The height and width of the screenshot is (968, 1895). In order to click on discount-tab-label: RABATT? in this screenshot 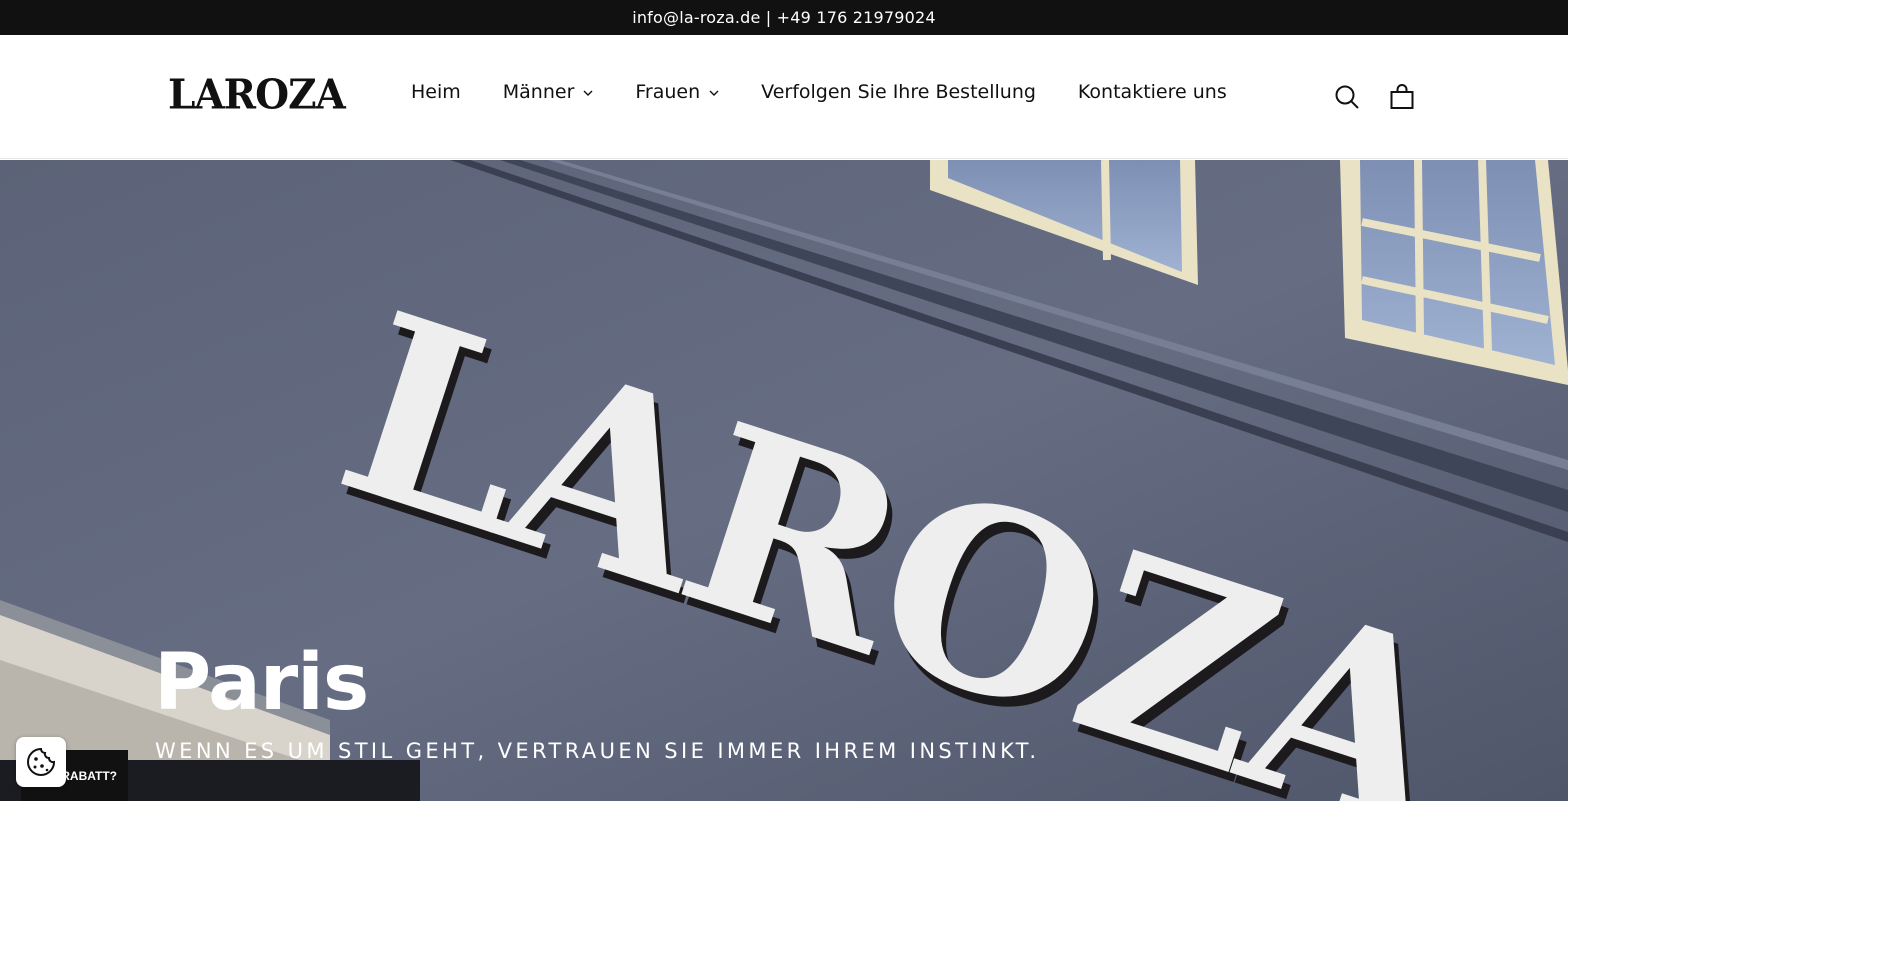, I will do `click(89, 775)`.